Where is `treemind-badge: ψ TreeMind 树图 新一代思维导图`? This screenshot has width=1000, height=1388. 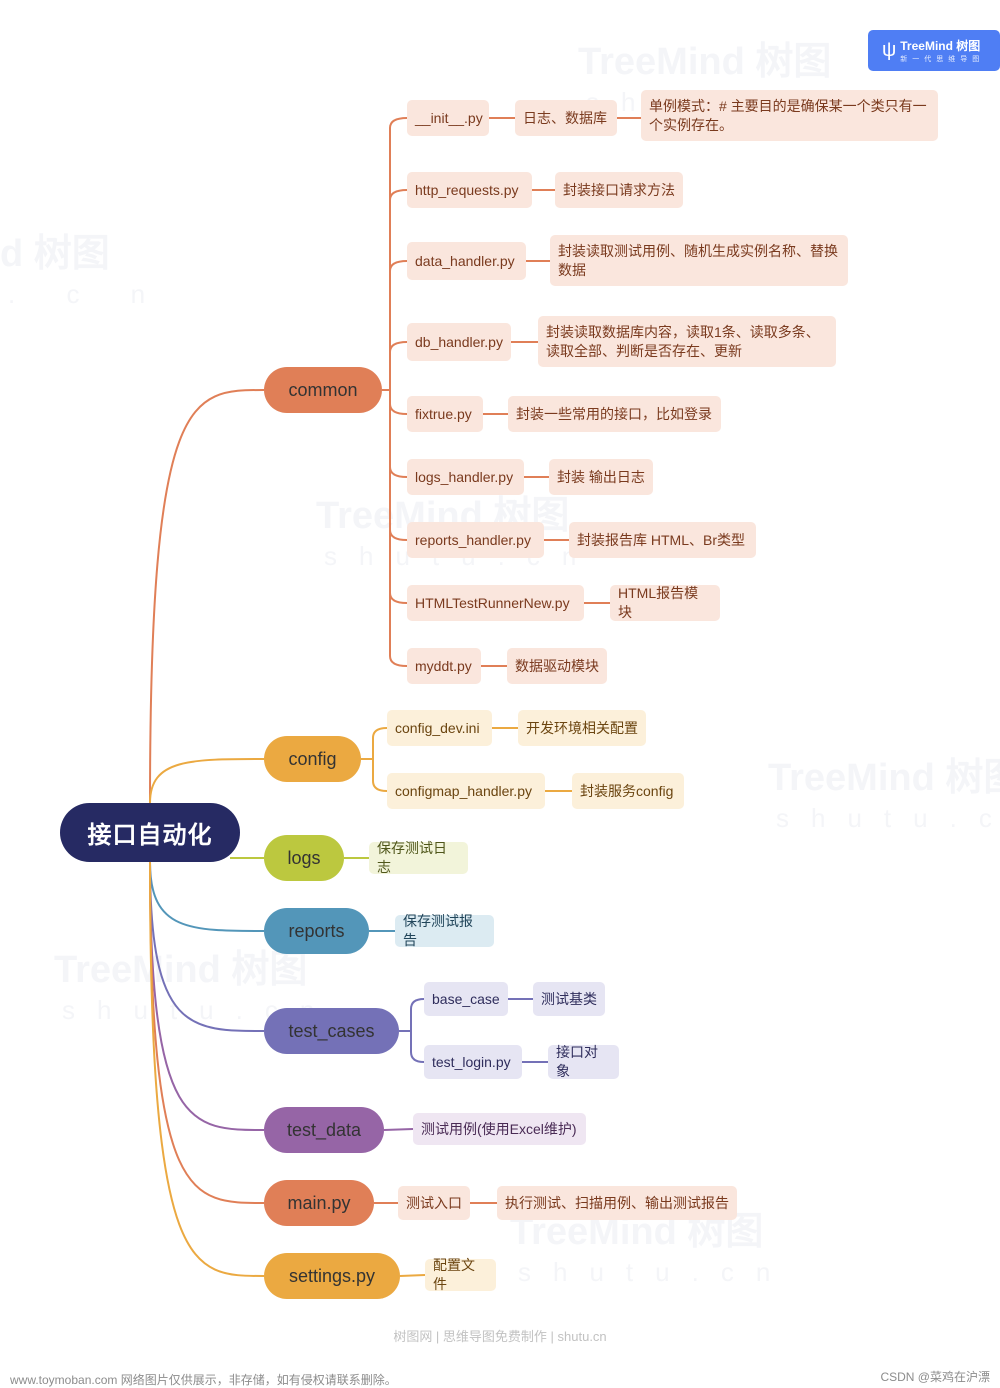 treemind-badge: ψ TreeMind 树图 新一代思维导图 is located at coordinates (934, 50).